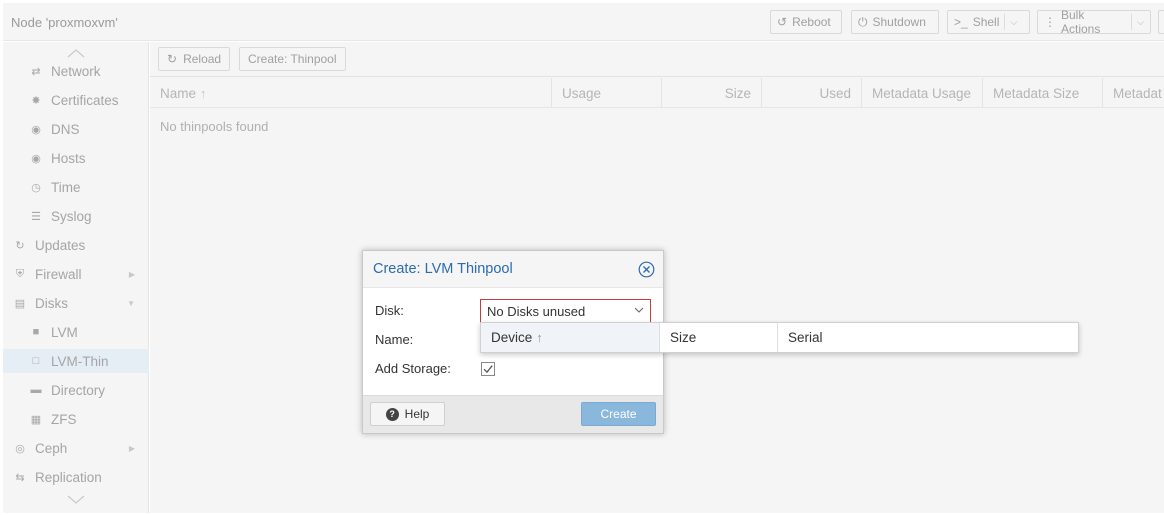 The height and width of the screenshot is (515, 1164). What do you see at coordinates (394, 339) in the screenshot?
I see `name-field-label: Name:` at bounding box center [394, 339].